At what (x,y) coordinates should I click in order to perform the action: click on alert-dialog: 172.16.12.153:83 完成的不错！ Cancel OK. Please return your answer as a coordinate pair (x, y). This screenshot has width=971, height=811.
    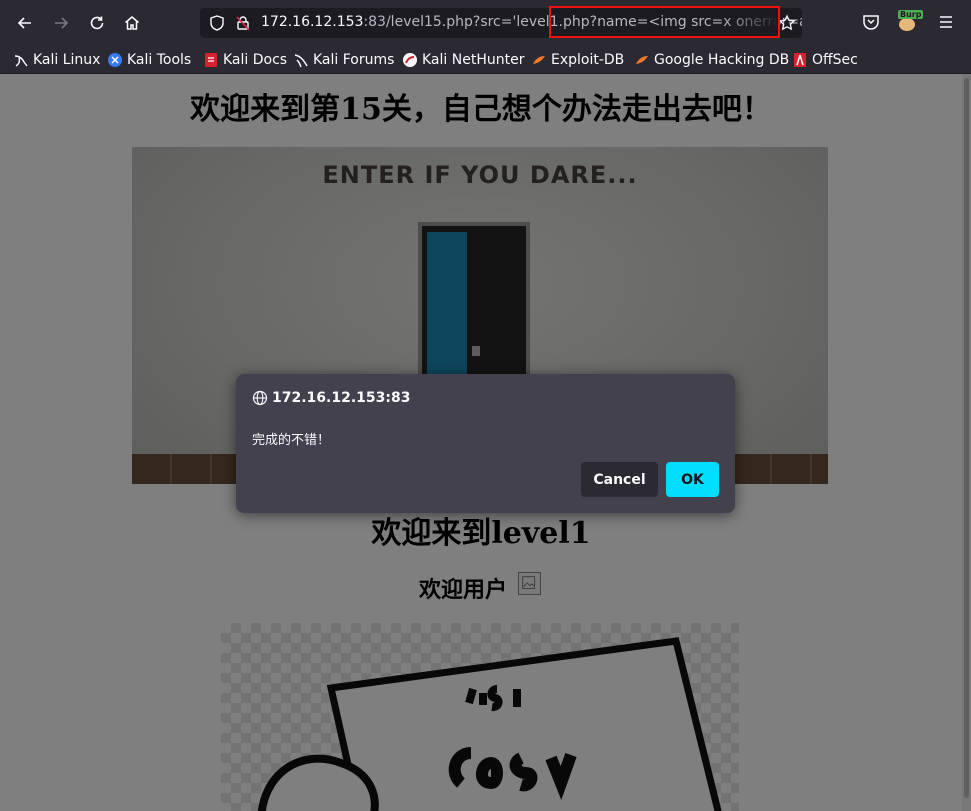
    Looking at the image, I should click on (485, 443).